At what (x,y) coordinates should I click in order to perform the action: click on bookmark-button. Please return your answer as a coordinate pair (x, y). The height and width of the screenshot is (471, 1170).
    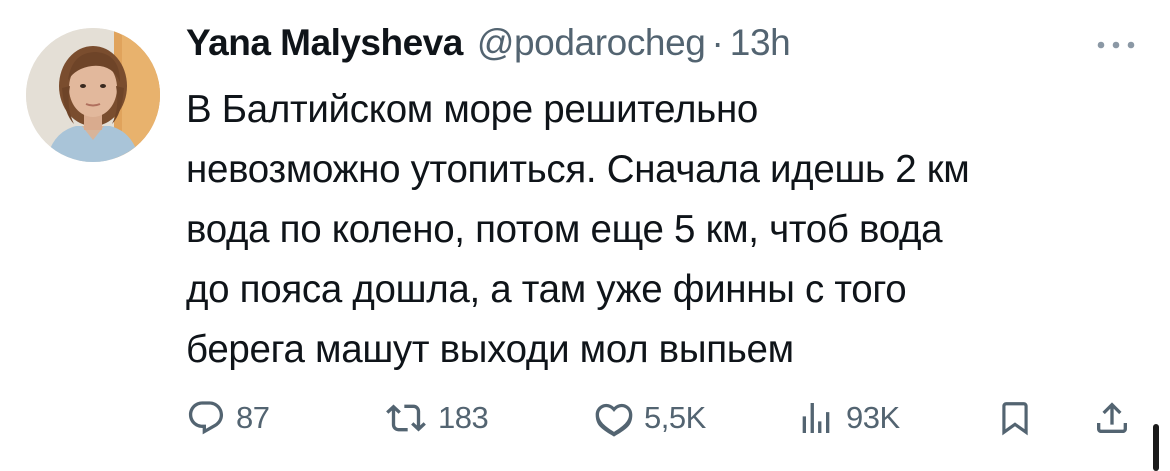
    Looking at the image, I should click on (1015, 418).